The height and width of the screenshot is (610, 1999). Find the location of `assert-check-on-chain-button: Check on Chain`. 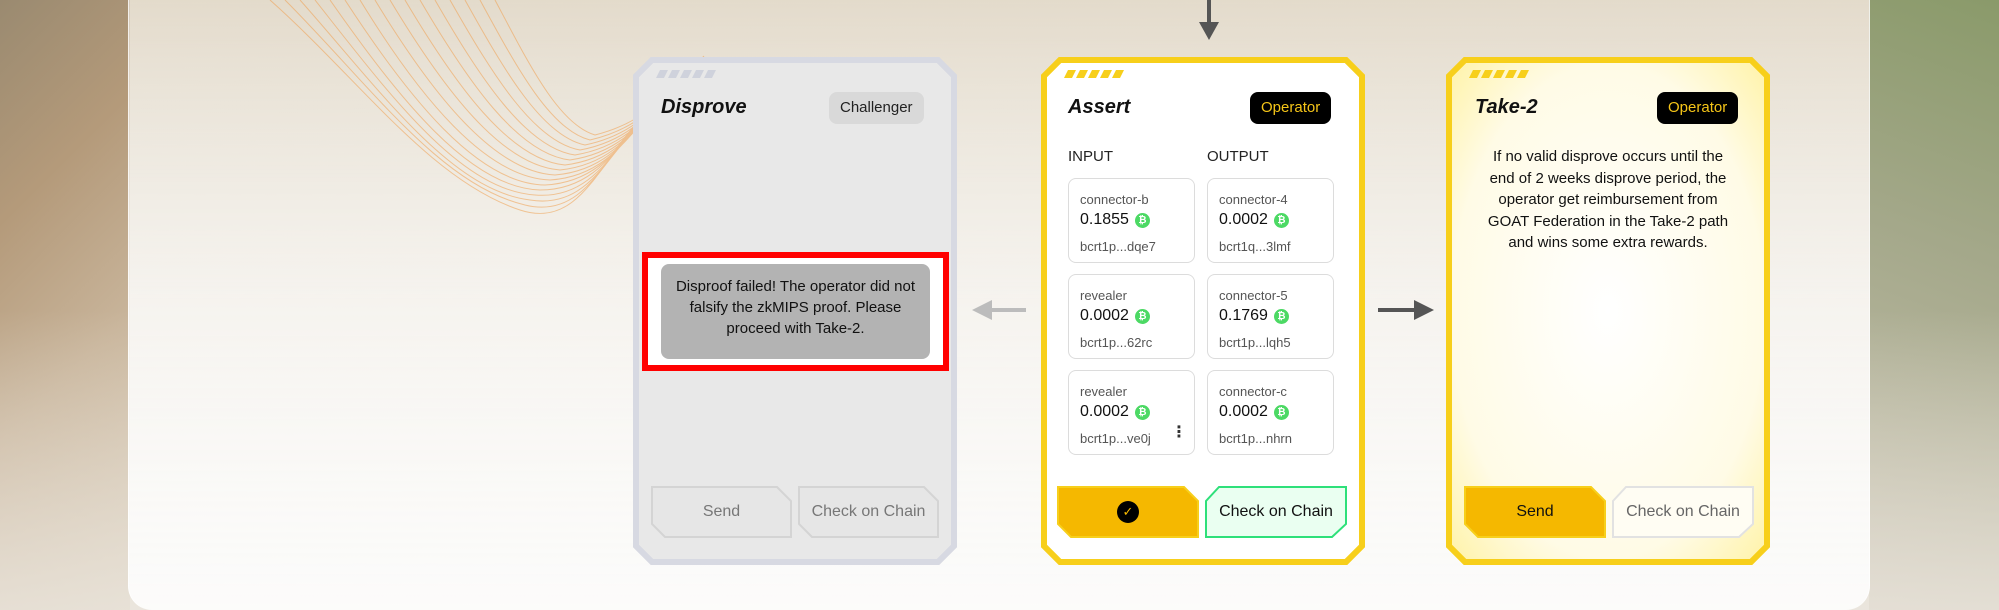

assert-check-on-chain-button: Check on Chain is located at coordinates (1276, 512).